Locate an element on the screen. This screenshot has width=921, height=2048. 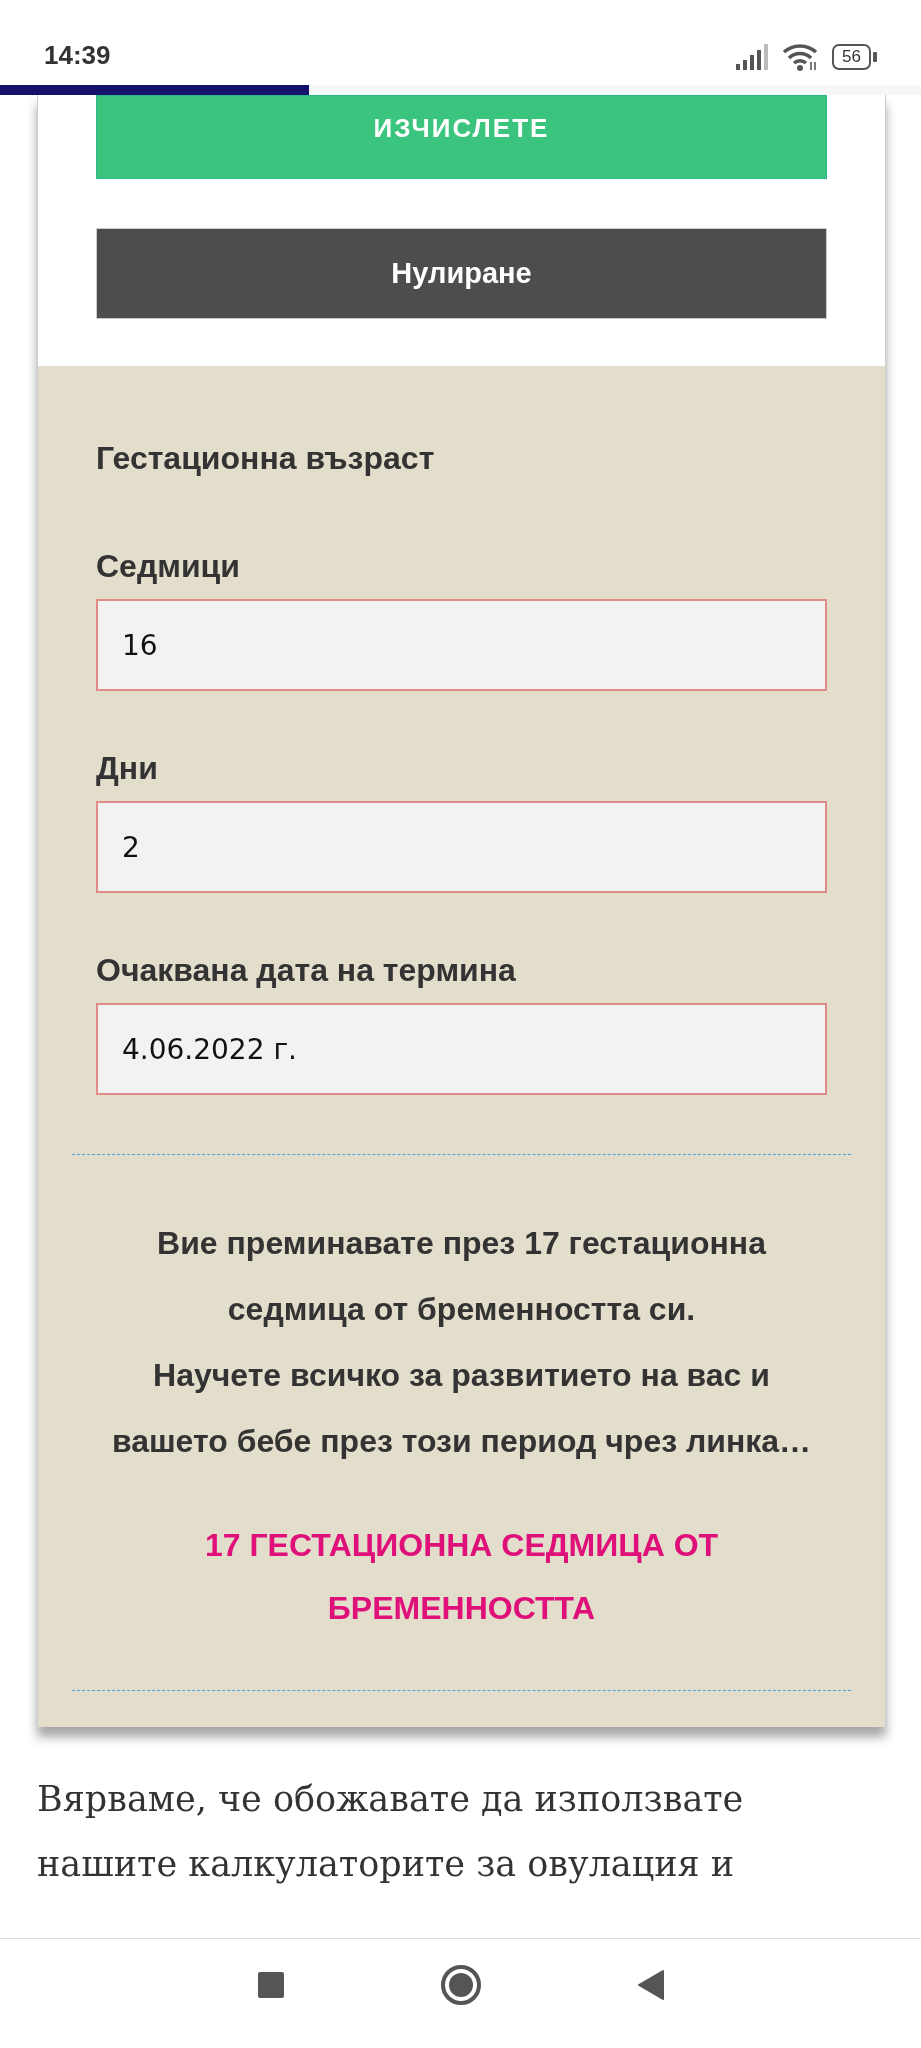
input-field: 16 is located at coordinates (461, 645).